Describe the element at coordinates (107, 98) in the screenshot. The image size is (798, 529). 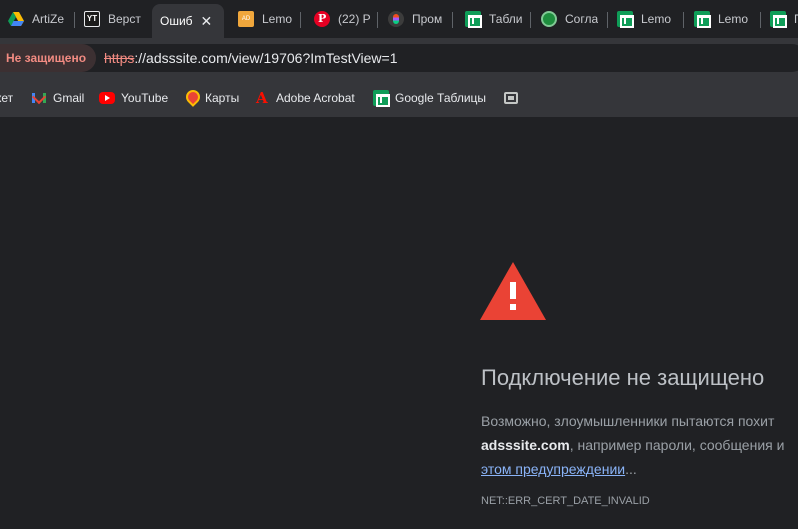
I see `youtube-icon` at that location.